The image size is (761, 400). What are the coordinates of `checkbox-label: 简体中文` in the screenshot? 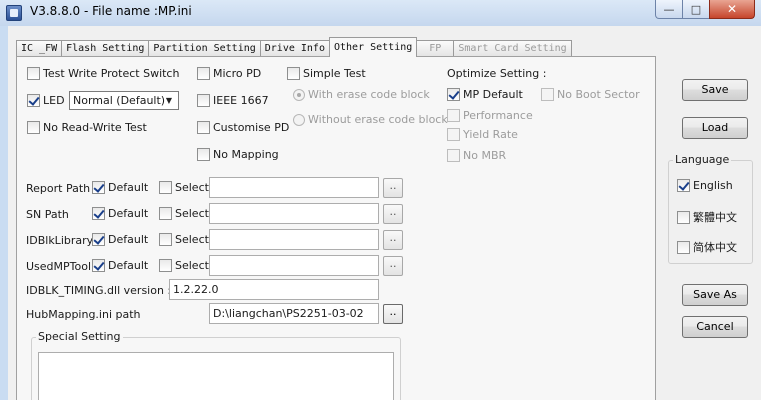 It's located at (715, 247).